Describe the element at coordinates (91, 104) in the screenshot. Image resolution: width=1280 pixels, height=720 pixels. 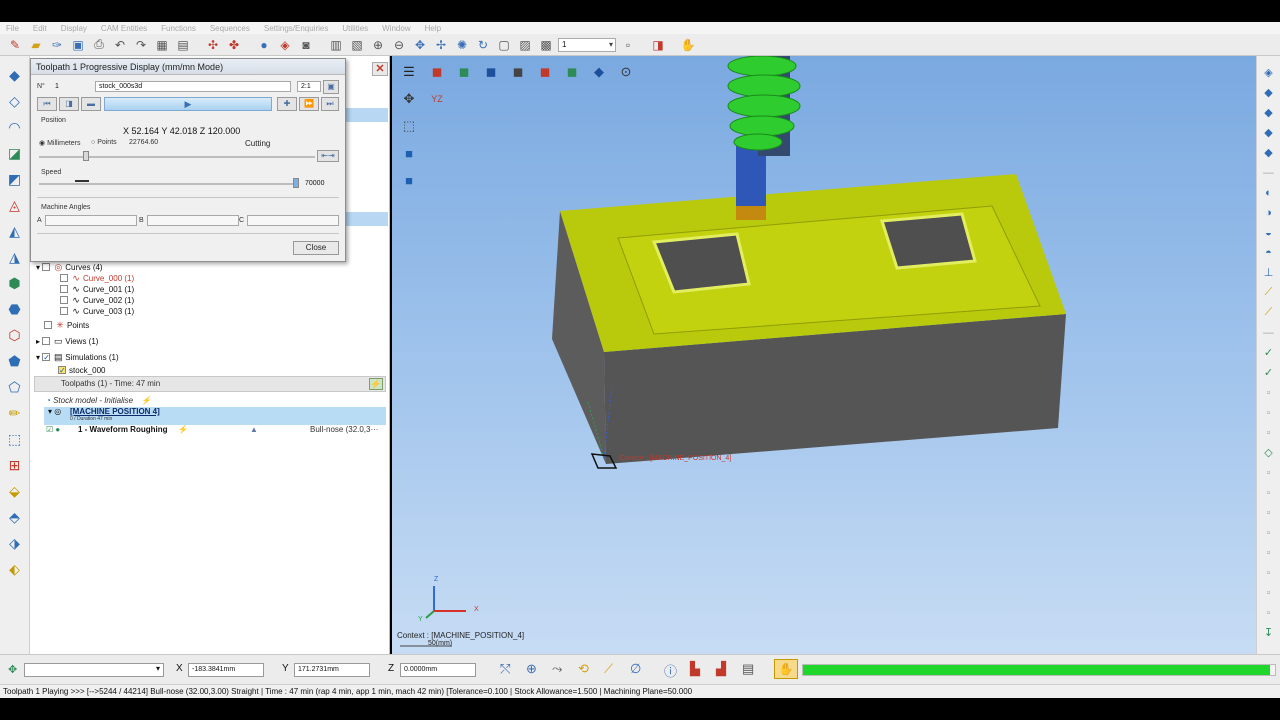
I see `stop-icon: ▬` at that location.